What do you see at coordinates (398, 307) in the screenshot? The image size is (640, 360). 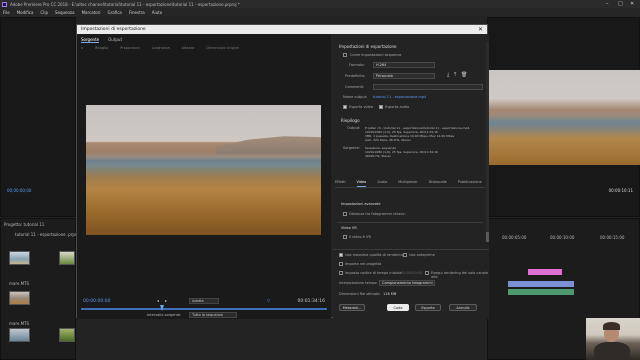 I see `queue-button: Coda` at bounding box center [398, 307].